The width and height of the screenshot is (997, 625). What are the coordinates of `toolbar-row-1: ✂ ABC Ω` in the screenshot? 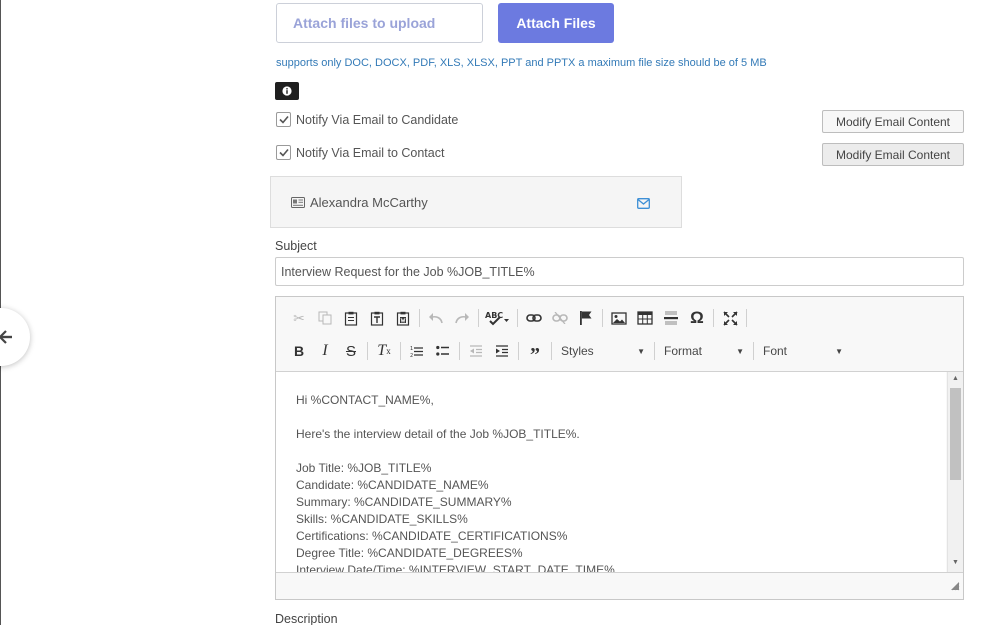 It's located at (518, 318).